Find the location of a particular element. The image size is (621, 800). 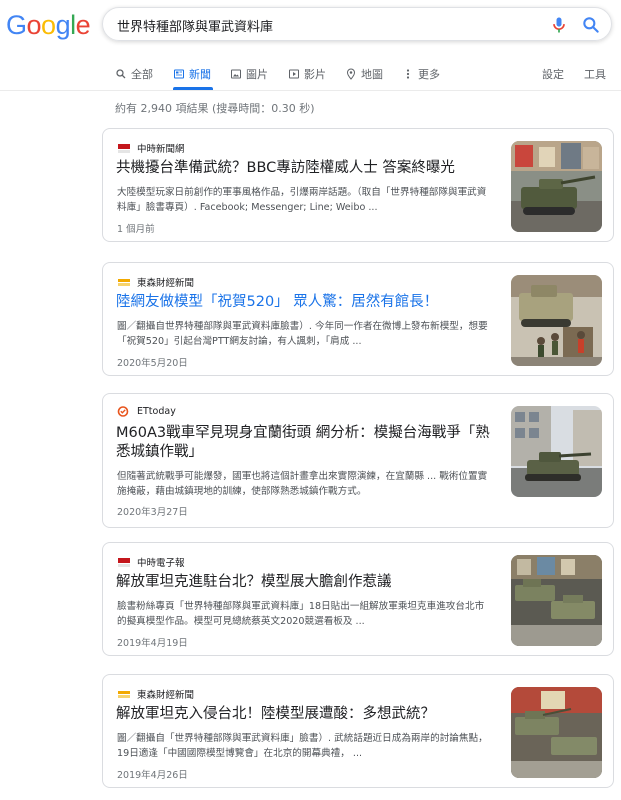

news-title: 陸網友做模型「祝賀520」 眾人驚：居然有館長！ is located at coordinates (303, 302).